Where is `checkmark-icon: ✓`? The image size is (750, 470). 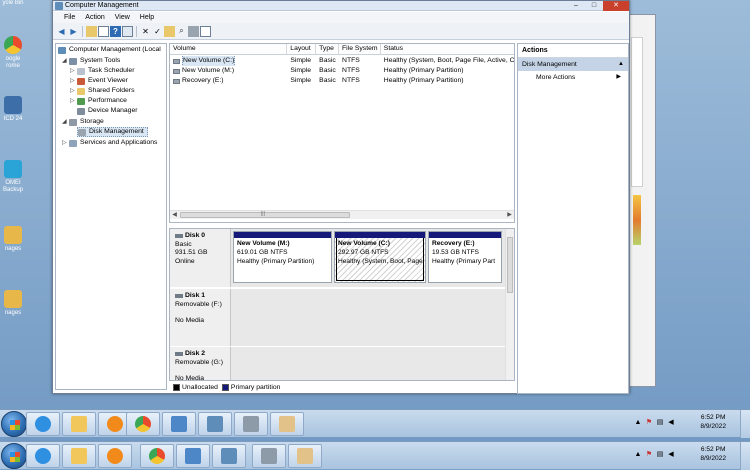 checkmark-icon: ✓ is located at coordinates (157, 31).